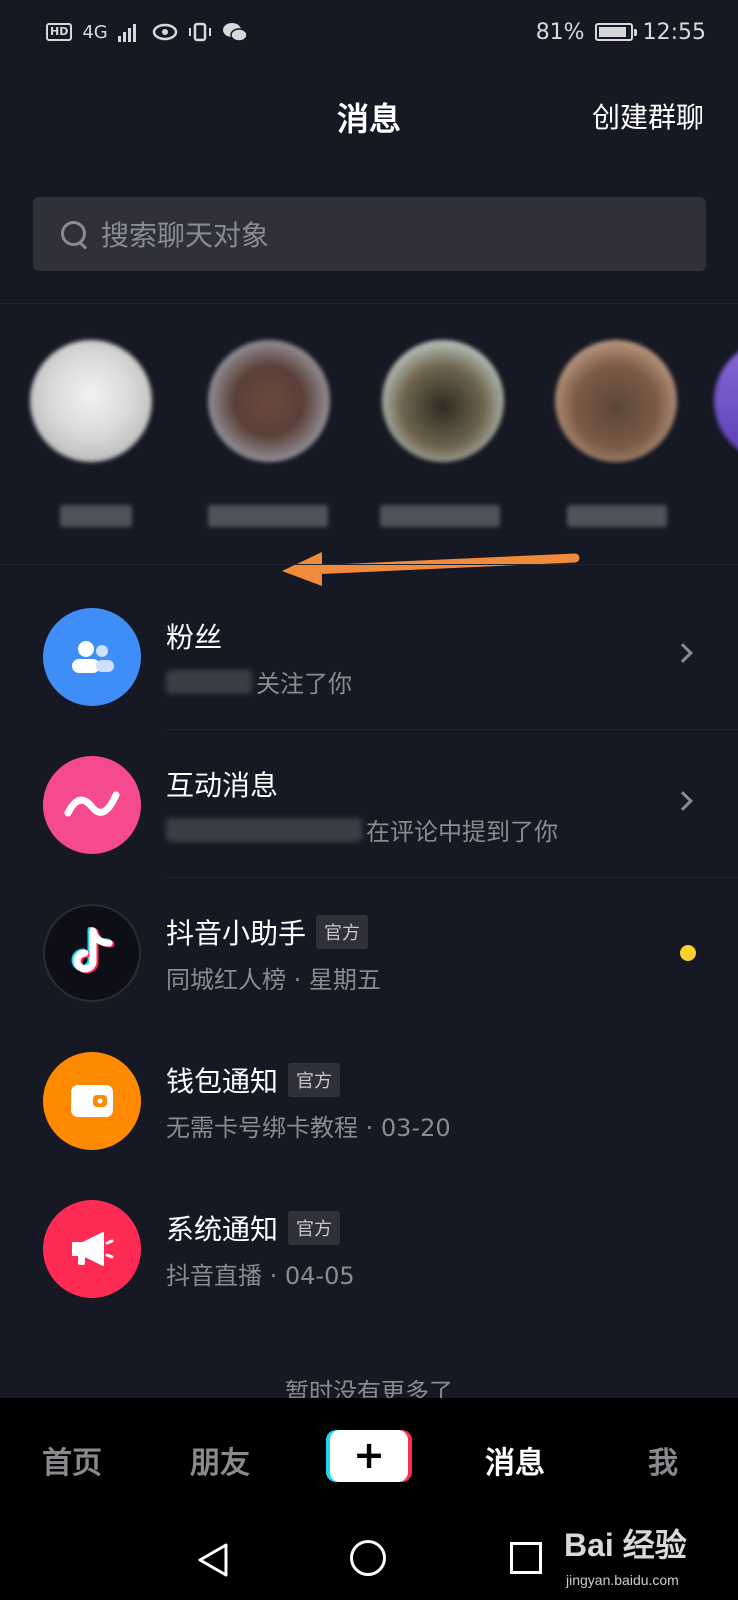 Image resolution: width=738 pixels, height=1600 pixels. Describe the element at coordinates (308, 1128) in the screenshot. I see `msg-subtitle: 无需卡号绑卡教程 · 03-20` at that location.